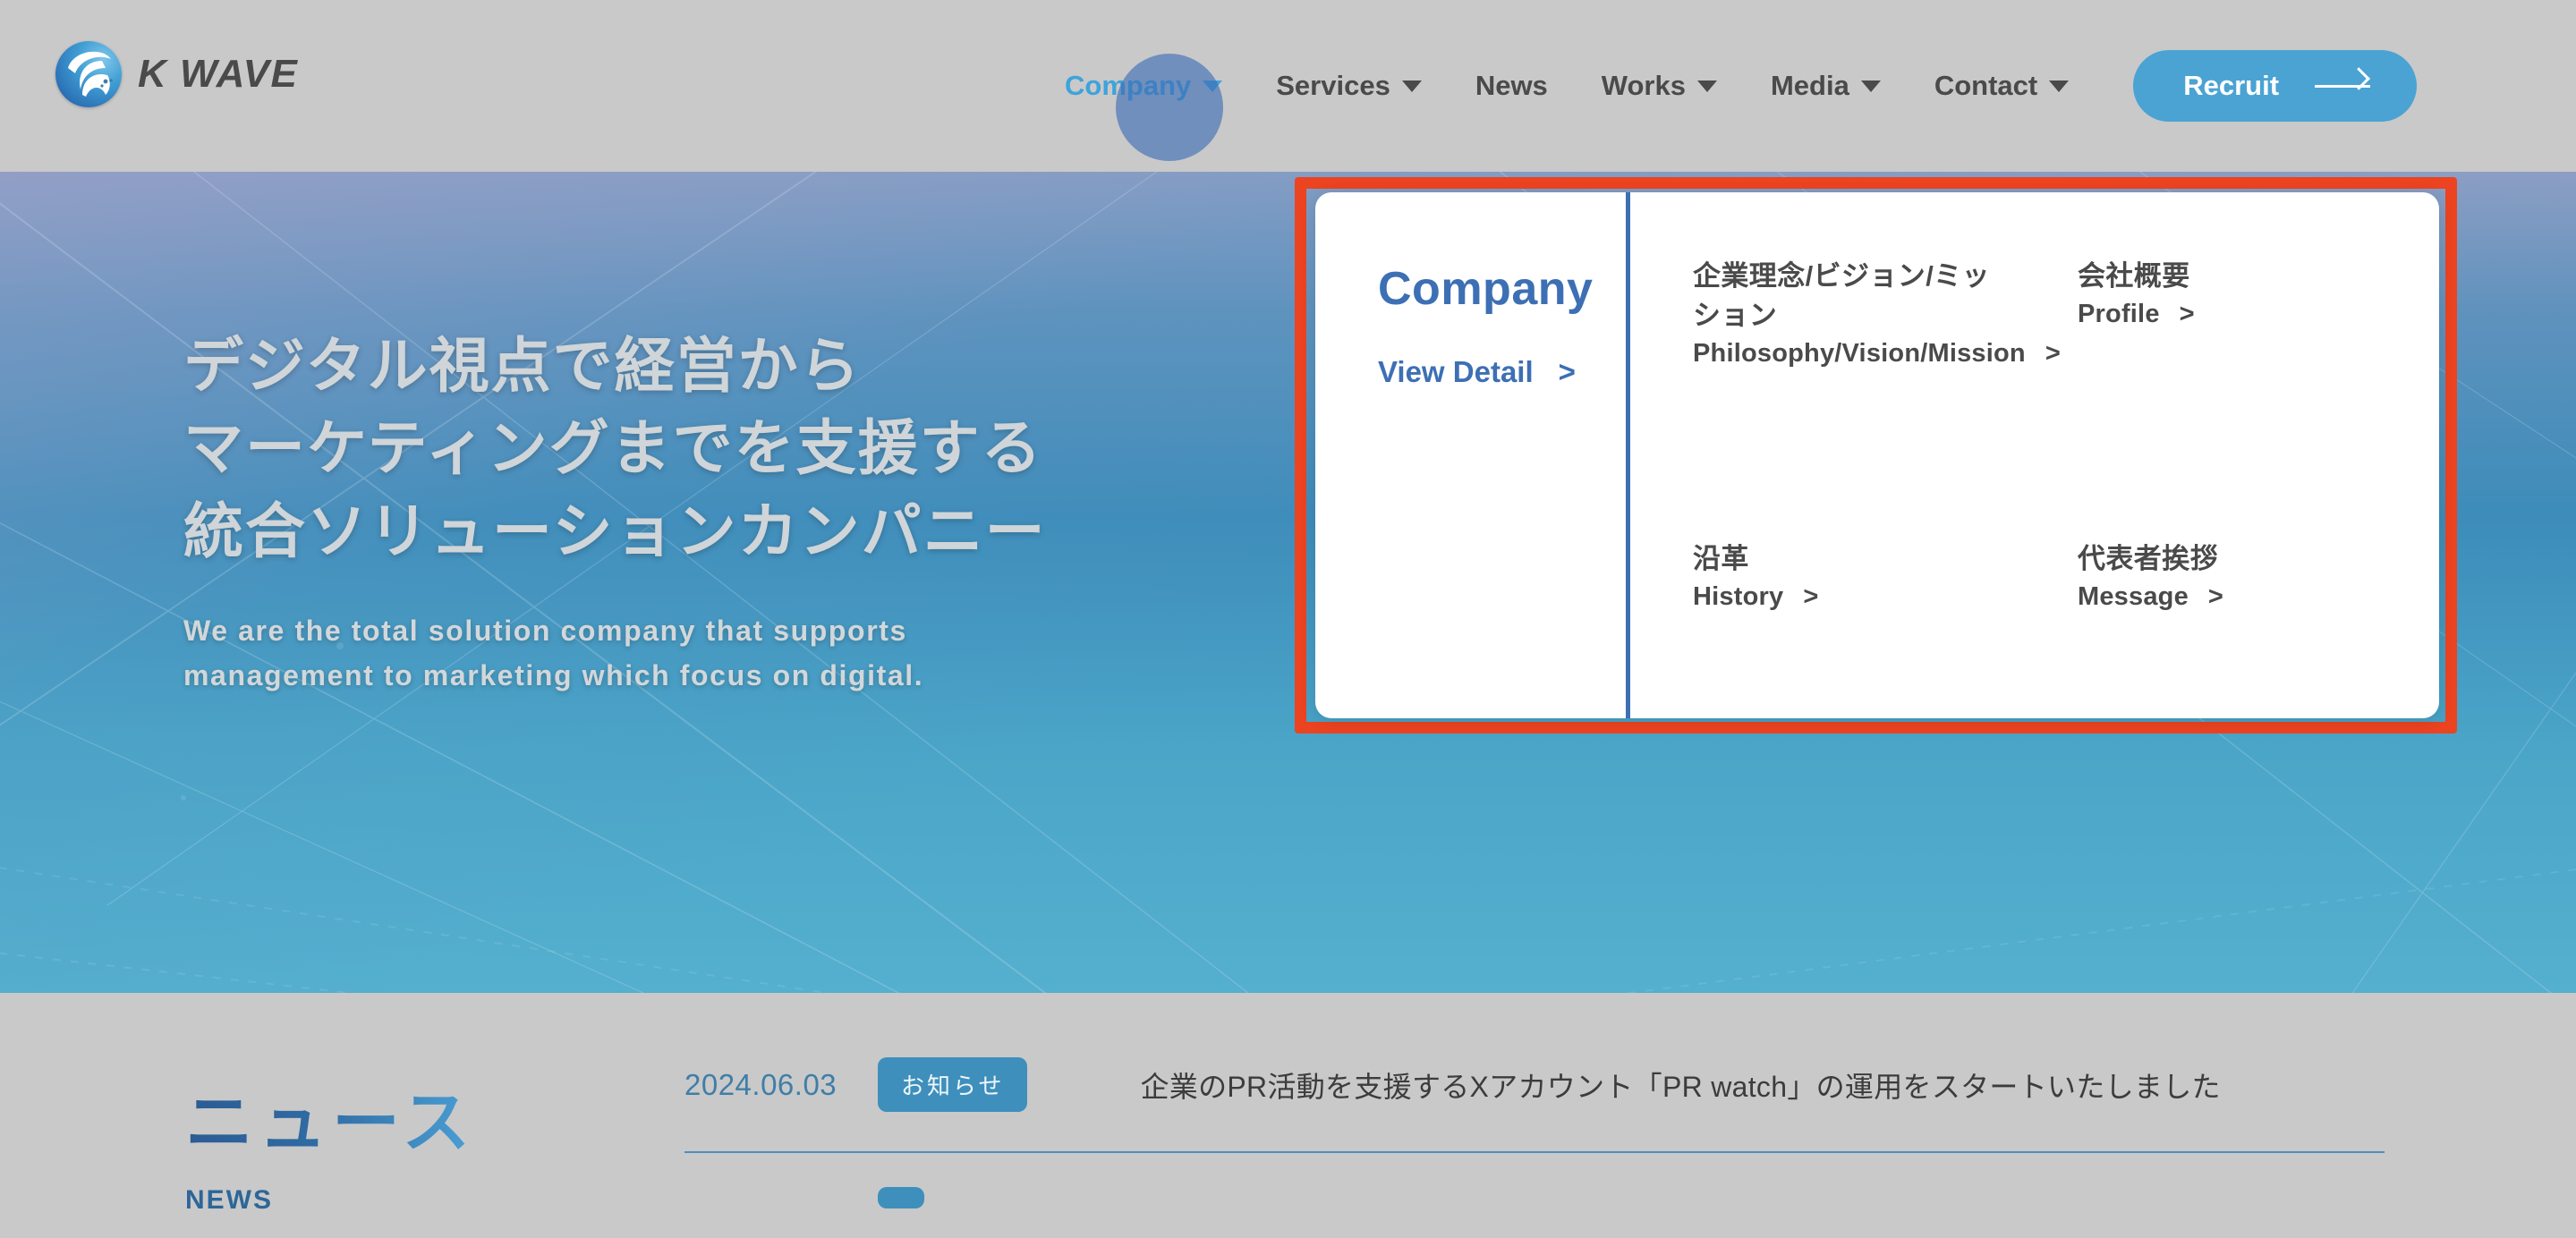 Image resolution: width=2576 pixels, height=1238 pixels. What do you see at coordinates (330, 1116) in the screenshot?
I see `news-heading-jp: ニュース` at bounding box center [330, 1116].